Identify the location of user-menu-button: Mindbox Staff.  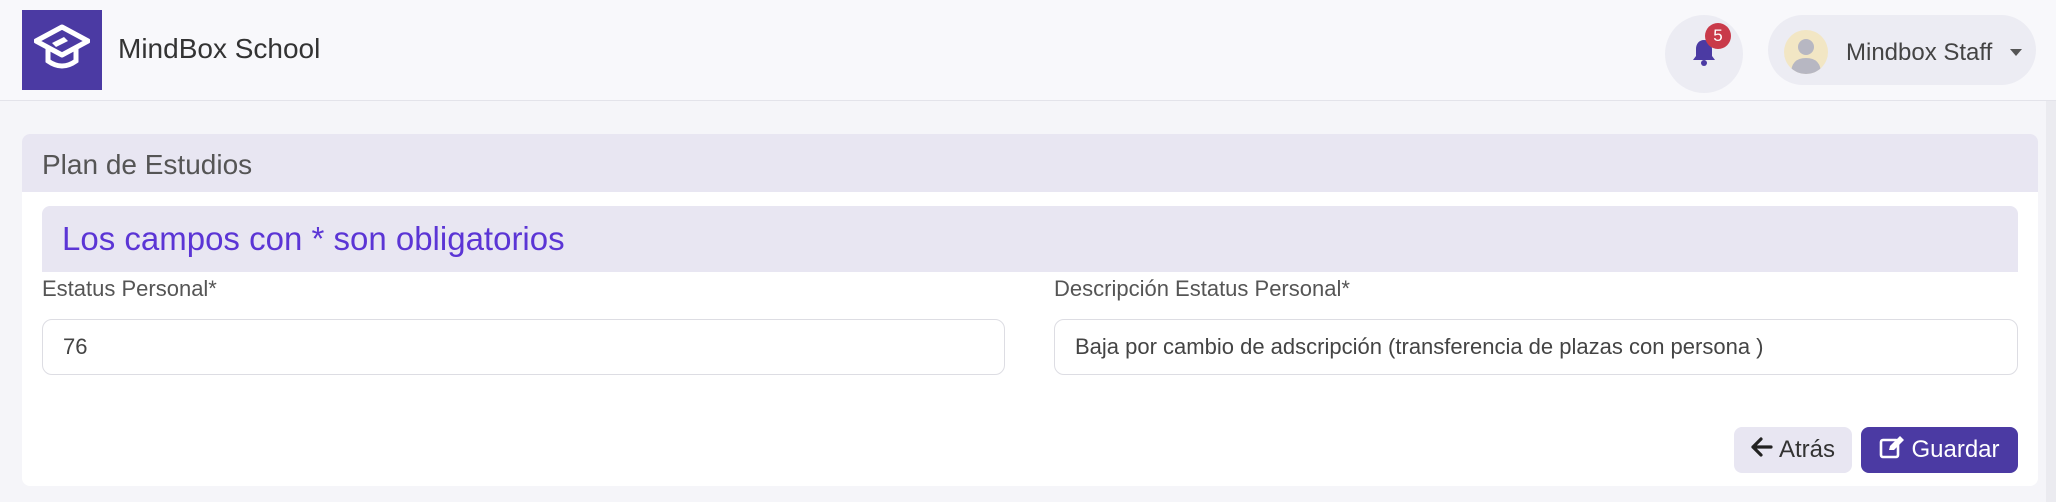
(1902, 50).